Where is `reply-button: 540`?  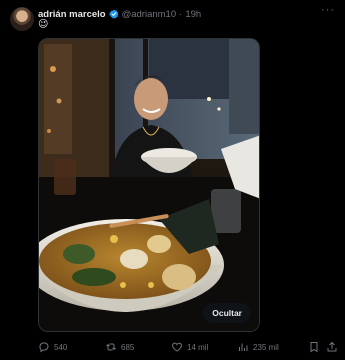 reply-button: 540 is located at coordinates (52, 347).